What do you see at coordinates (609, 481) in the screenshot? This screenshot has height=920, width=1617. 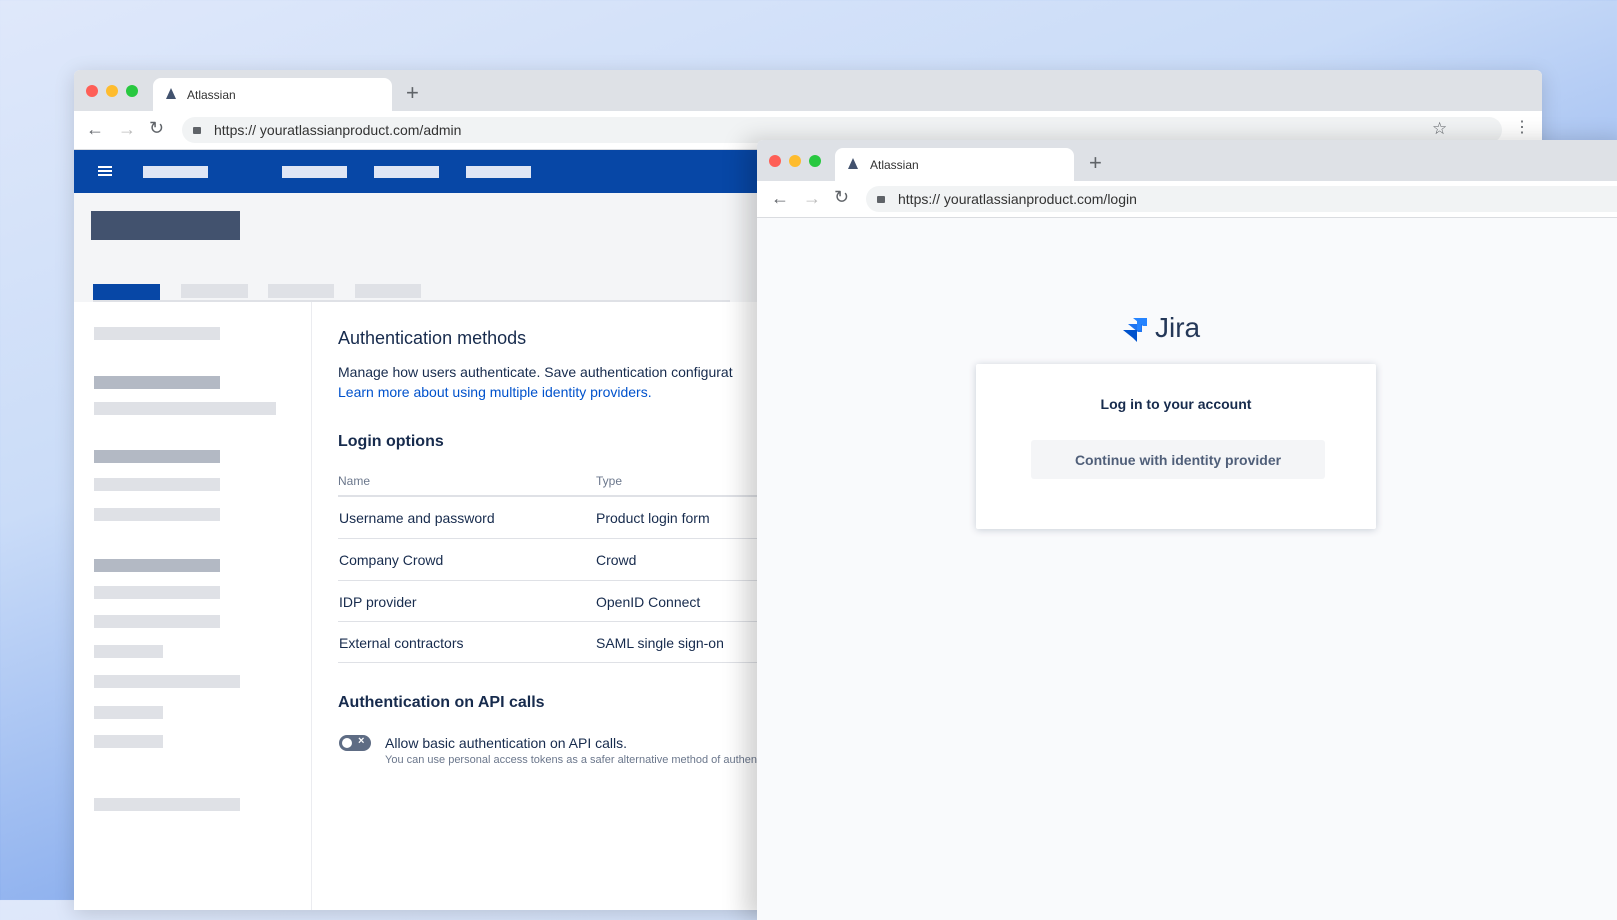 I see `column-header-type: Type` at bounding box center [609, 481].